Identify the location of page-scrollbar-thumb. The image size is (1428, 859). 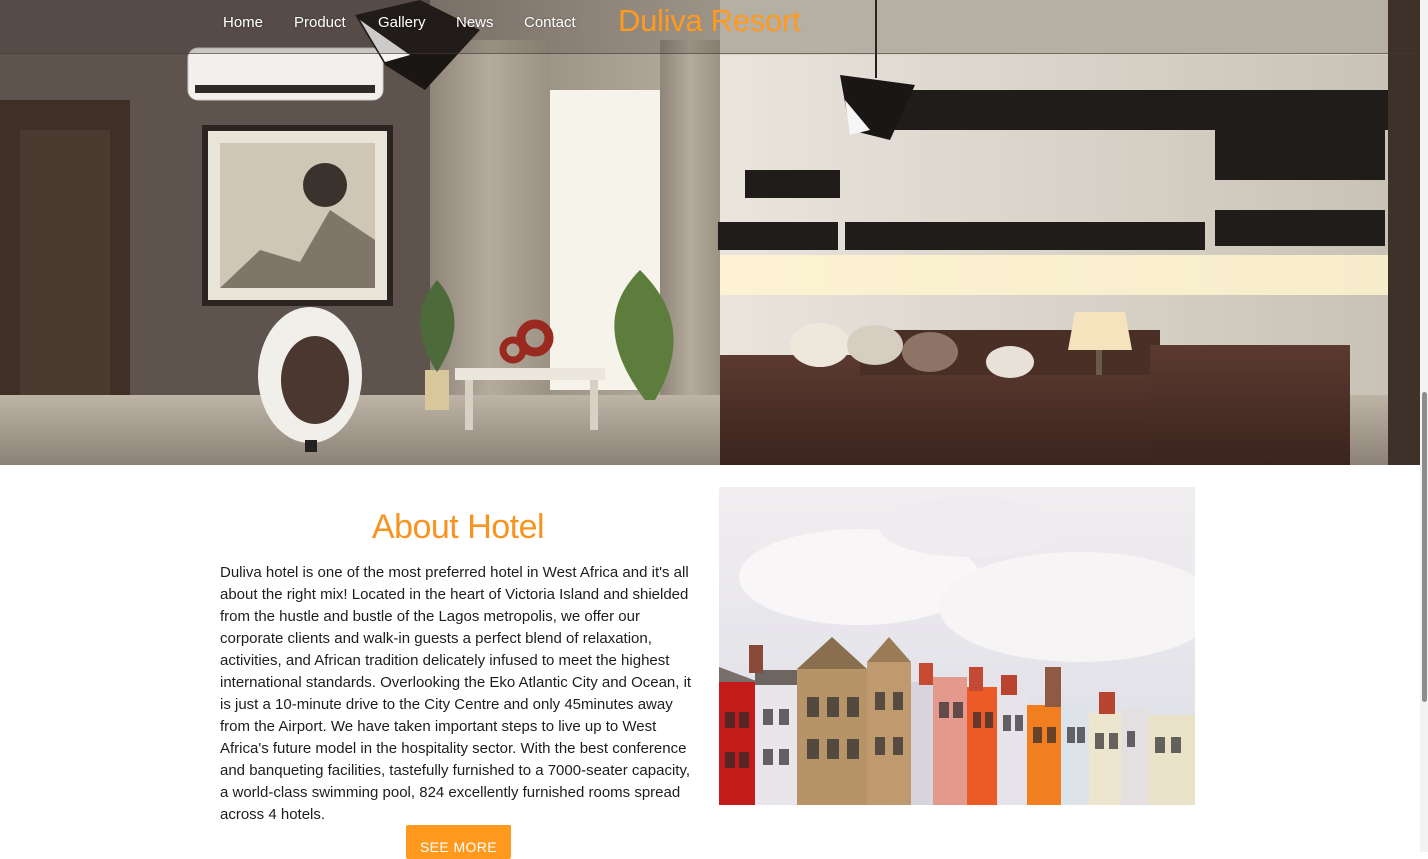
(1424, 547).